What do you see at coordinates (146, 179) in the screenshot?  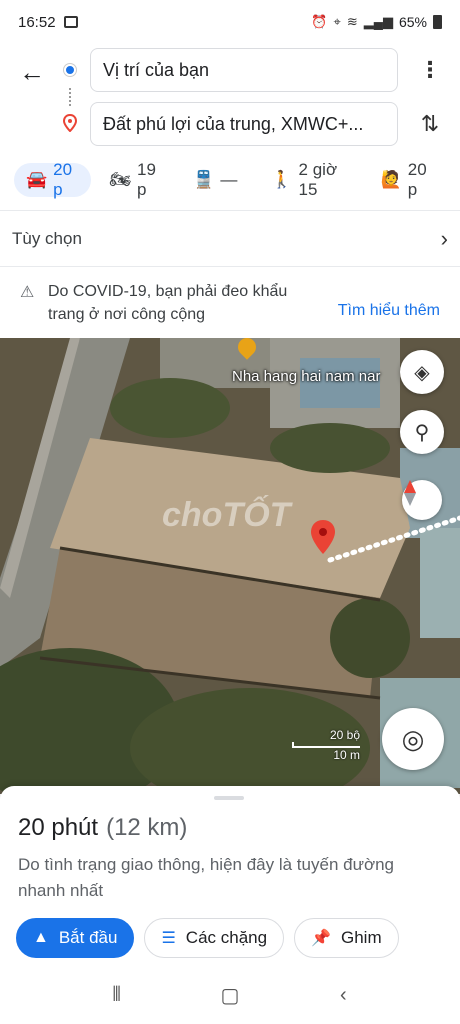 I see `tab-motorcycle-label: 19 p` at bounding box center [146, 179].